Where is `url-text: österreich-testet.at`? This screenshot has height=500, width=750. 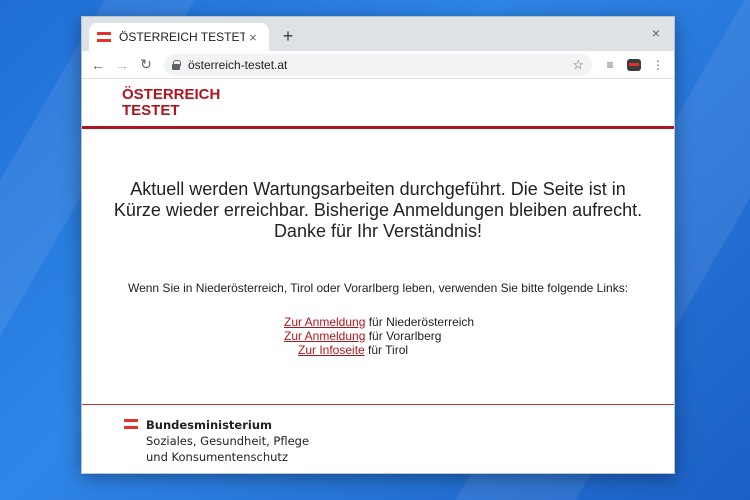
url-text: österreich-testet.at is located at coordinates (380, 65).